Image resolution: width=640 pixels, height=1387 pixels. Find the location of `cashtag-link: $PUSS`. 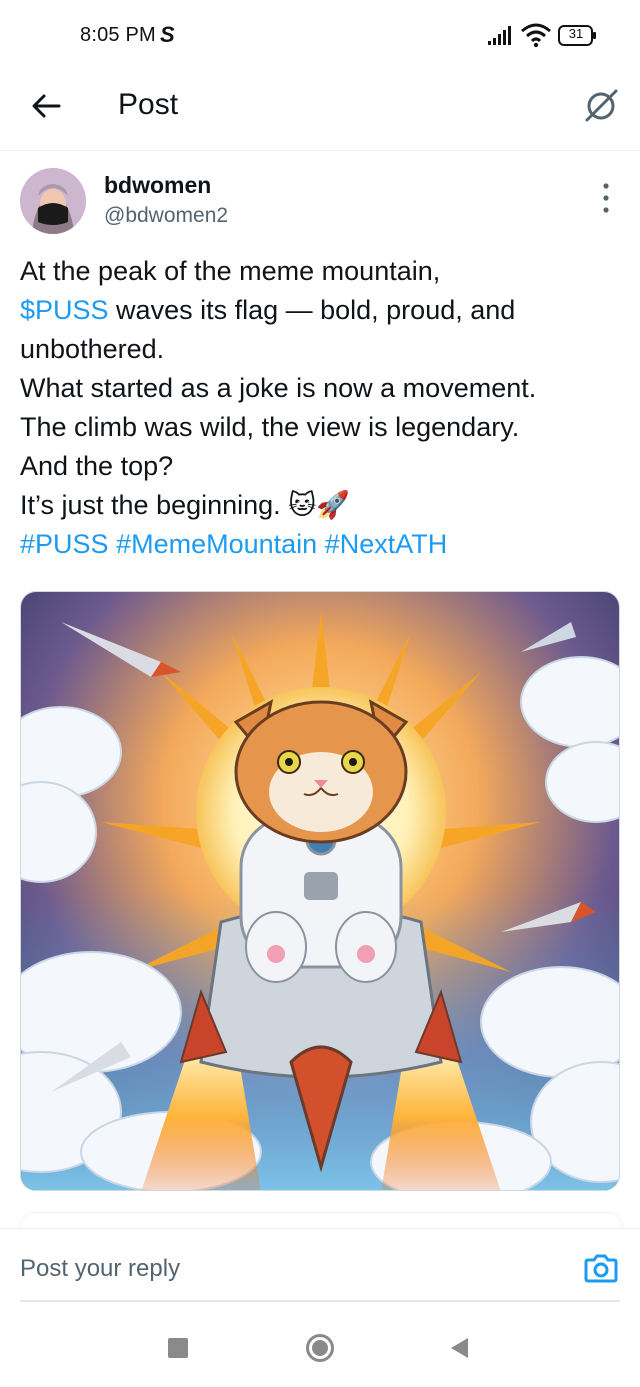

cashtag-link: $PUSS is located at coordinates (64, 310).